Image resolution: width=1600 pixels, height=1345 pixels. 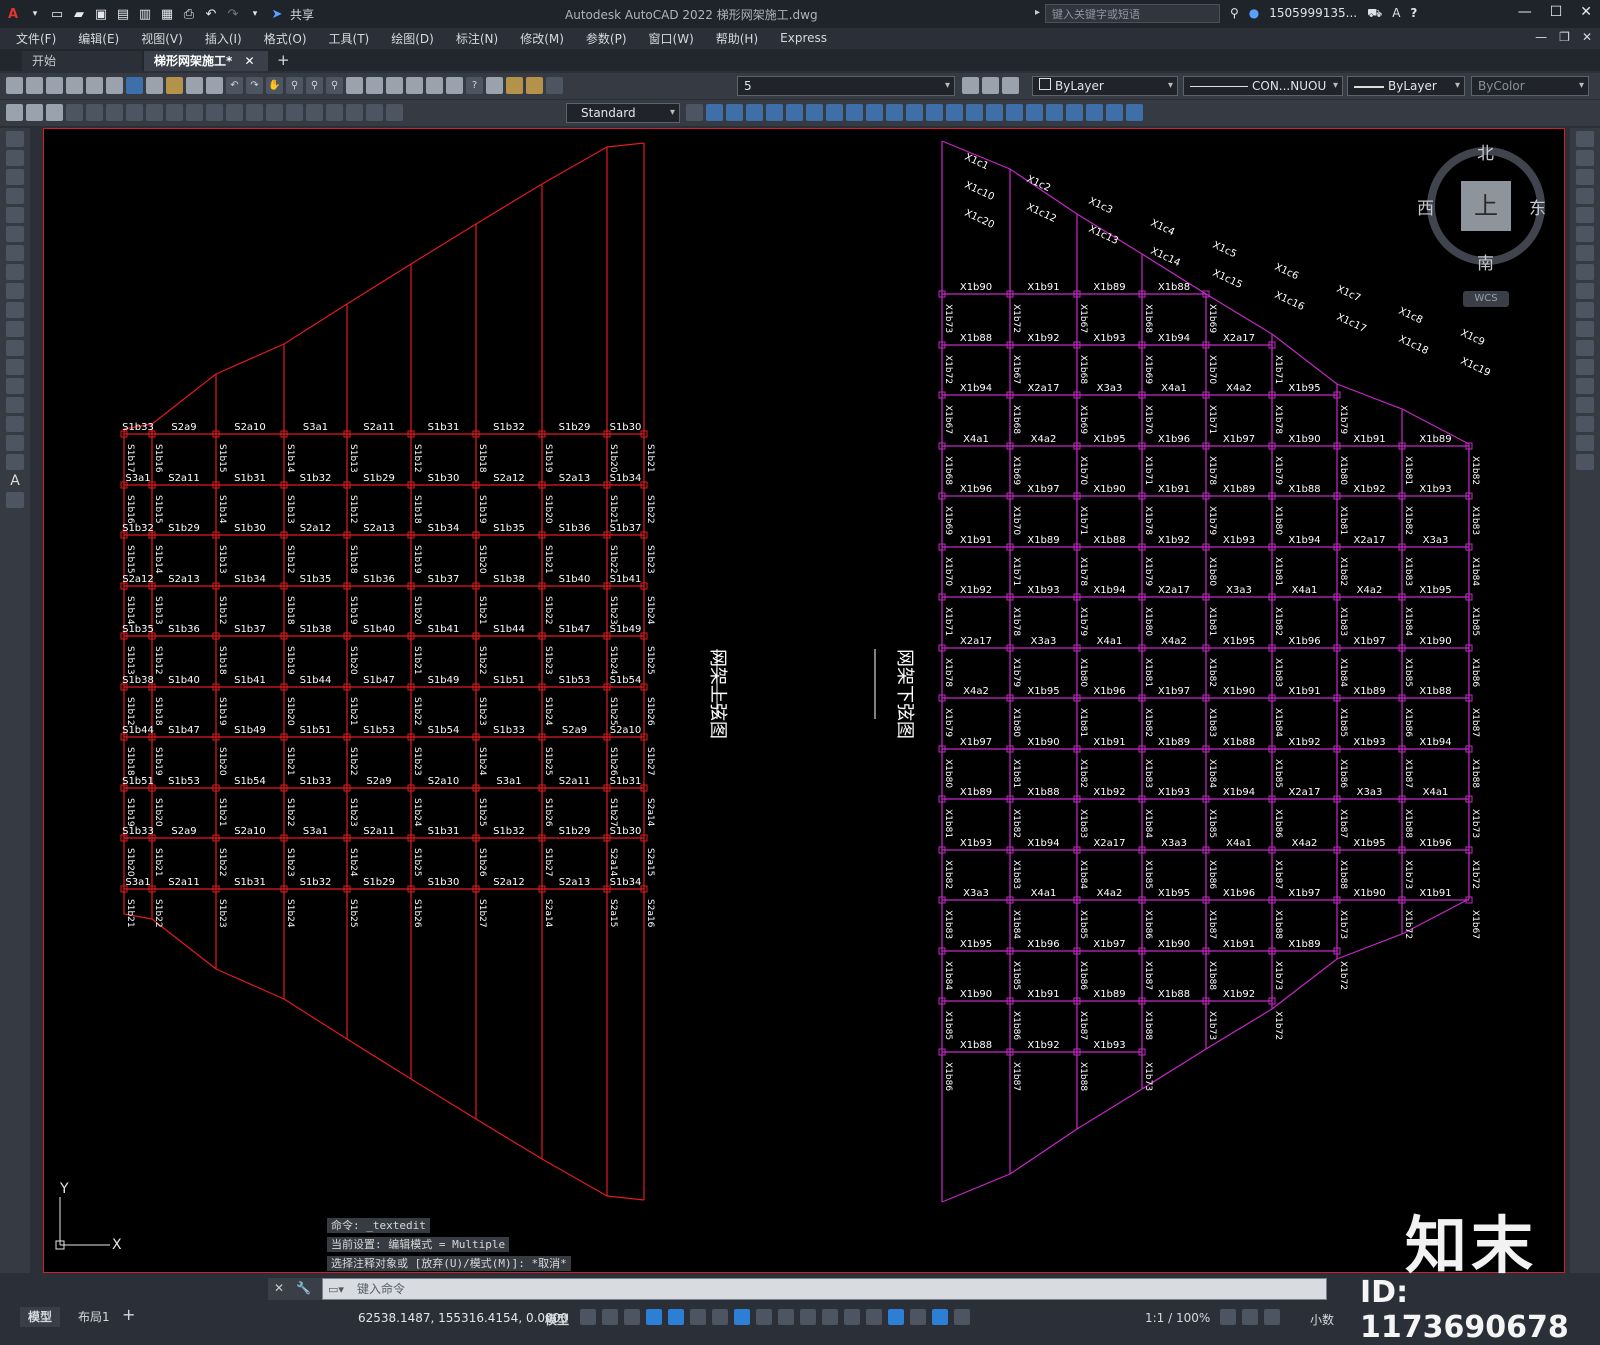 I want to click on polar-icon, so click(x=676, y=1317).